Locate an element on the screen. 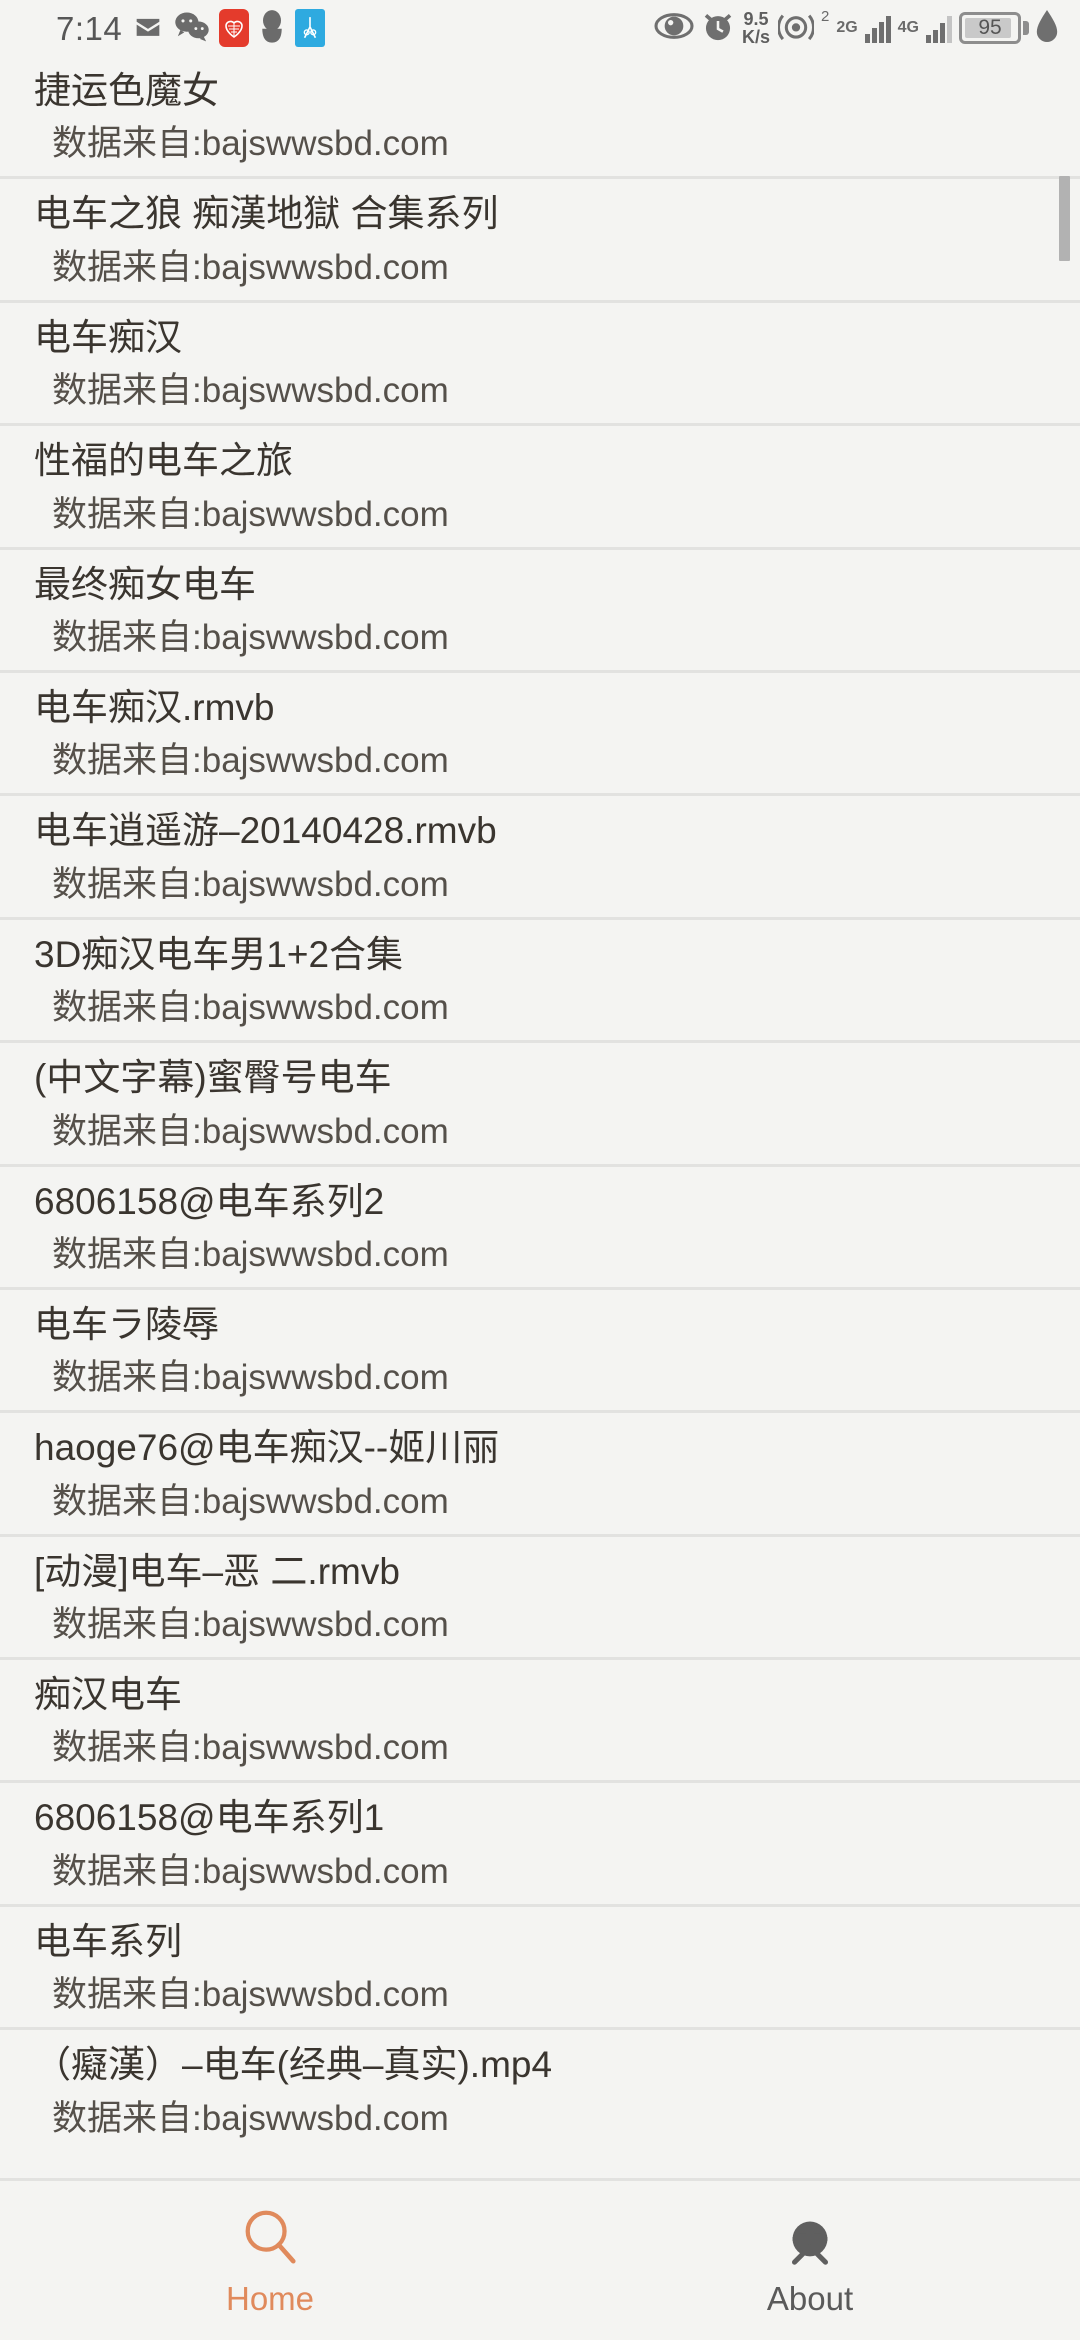 The width and height of the screenshot is (1080, 2340). network-speed-value: 9.5 is located at coordinates (756, 19).